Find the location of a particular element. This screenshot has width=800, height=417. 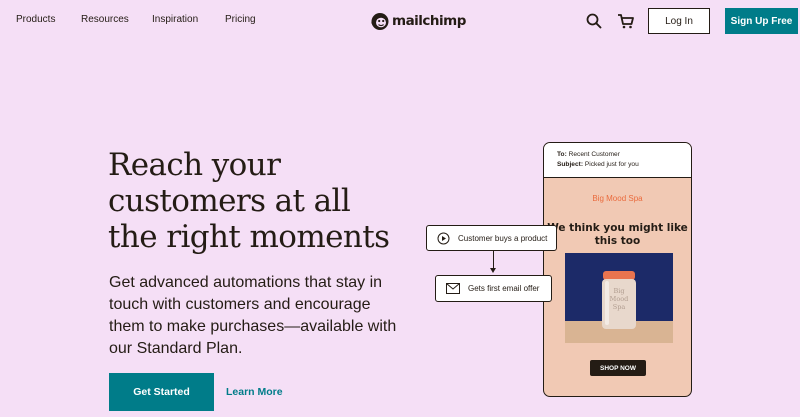

email-brand-name: Big Mood Spa is located at coordinates (617, 198).